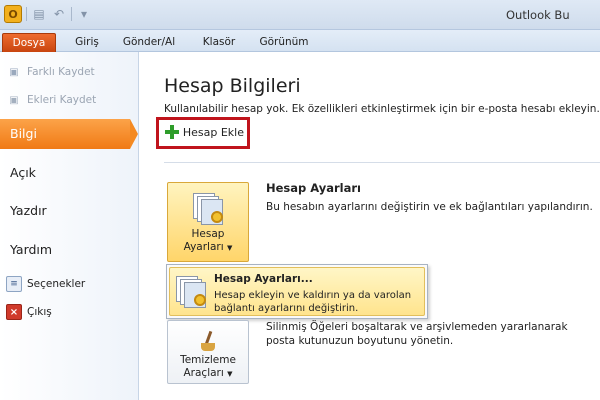 The height and width of the screenshot is (400, 600). I want to click on save-as-icon: ▣, so click(14, 72).